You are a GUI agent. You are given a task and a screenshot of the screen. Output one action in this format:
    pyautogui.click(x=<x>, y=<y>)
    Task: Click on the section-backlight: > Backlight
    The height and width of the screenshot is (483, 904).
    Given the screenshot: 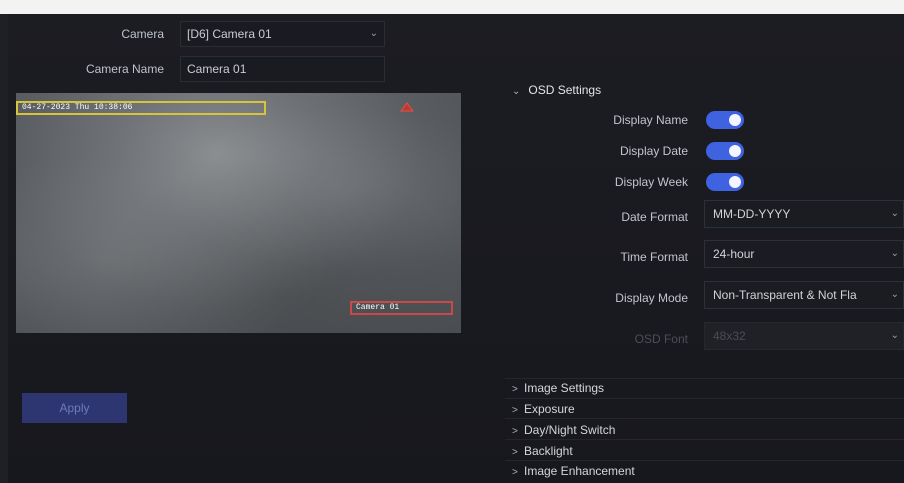 What is the action you would take?
    pyautogui.click(x=542, y=451)
    